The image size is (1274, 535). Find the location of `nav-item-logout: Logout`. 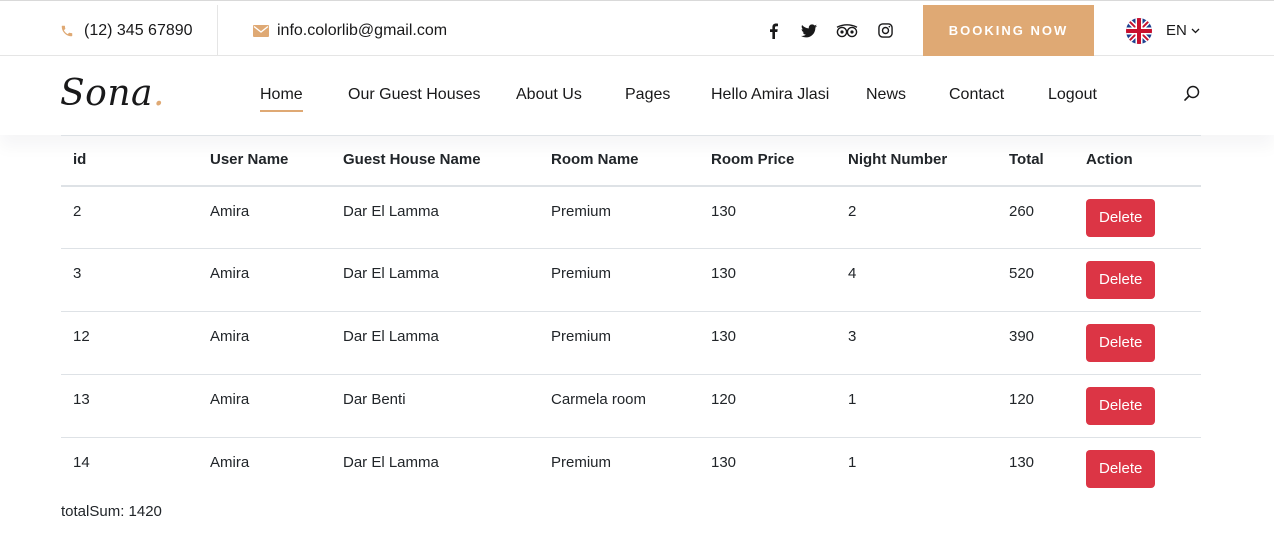

nav-item-logout: Logout is located at coordinates (1072, 95).